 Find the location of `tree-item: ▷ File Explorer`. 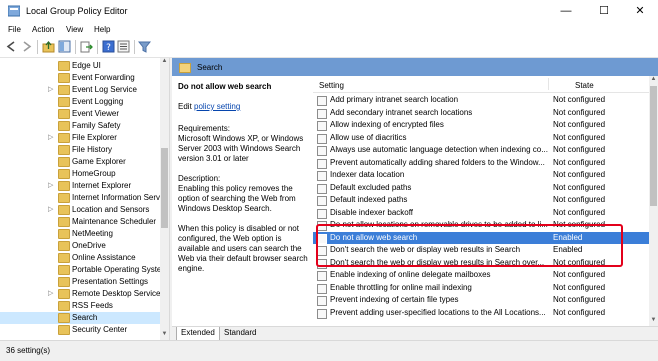

tree-item: ▷ File Explorer is located at coordinates (80, 138).